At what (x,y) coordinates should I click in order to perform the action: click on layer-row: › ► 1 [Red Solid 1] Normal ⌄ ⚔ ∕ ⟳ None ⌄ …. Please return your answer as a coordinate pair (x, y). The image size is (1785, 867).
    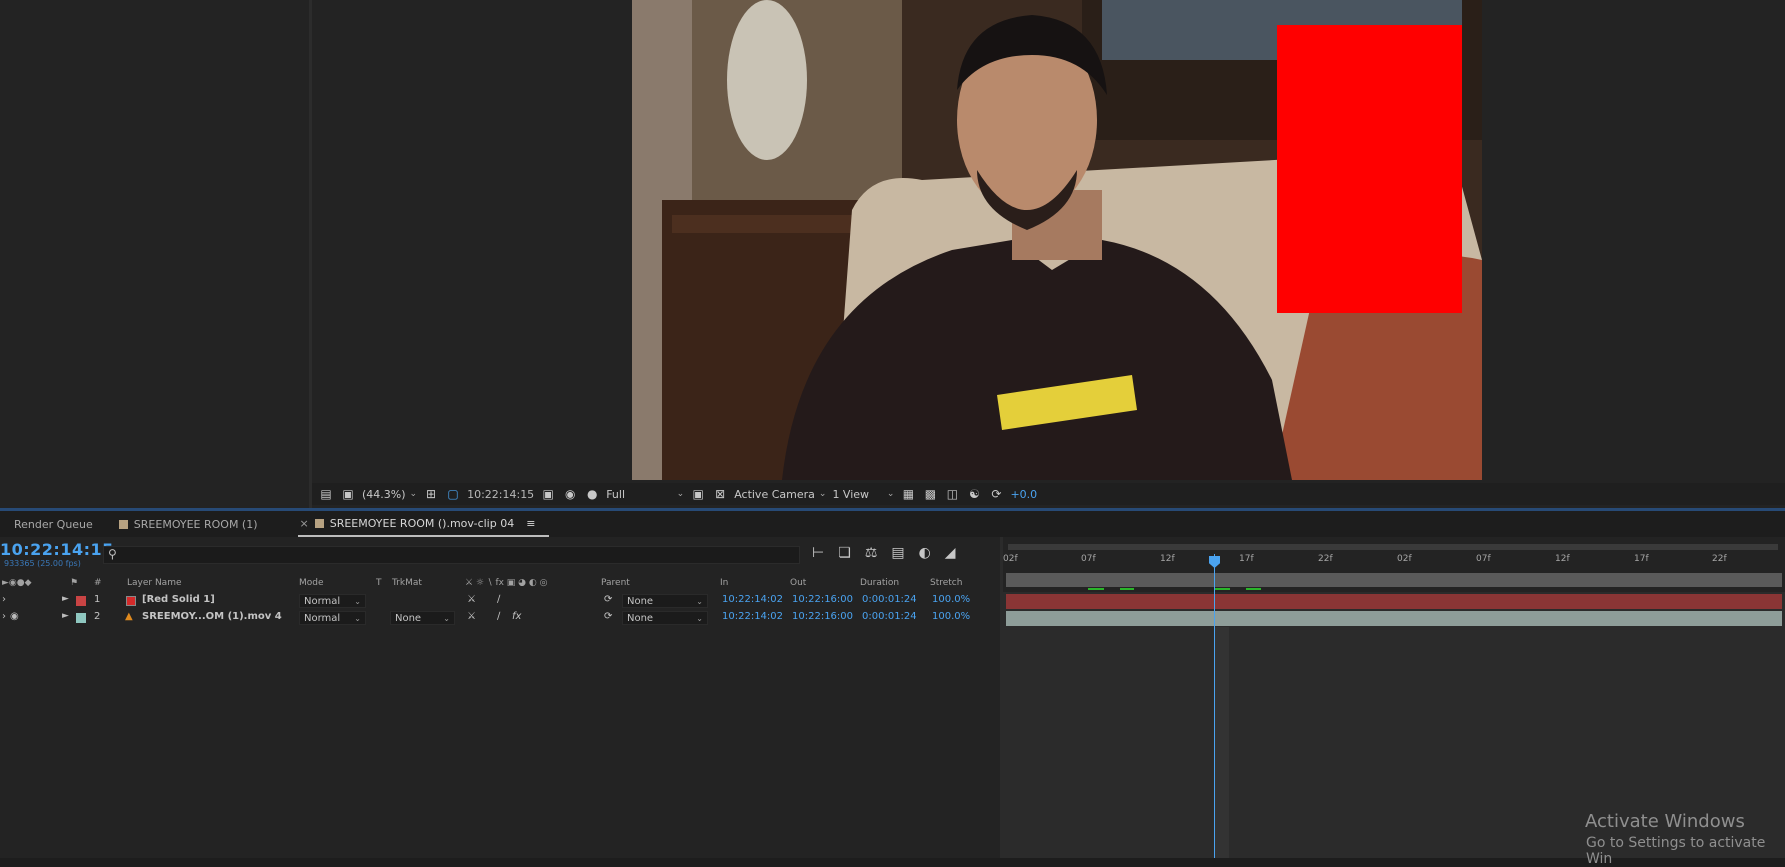
    Looking at the image, I should click on (500, 601).